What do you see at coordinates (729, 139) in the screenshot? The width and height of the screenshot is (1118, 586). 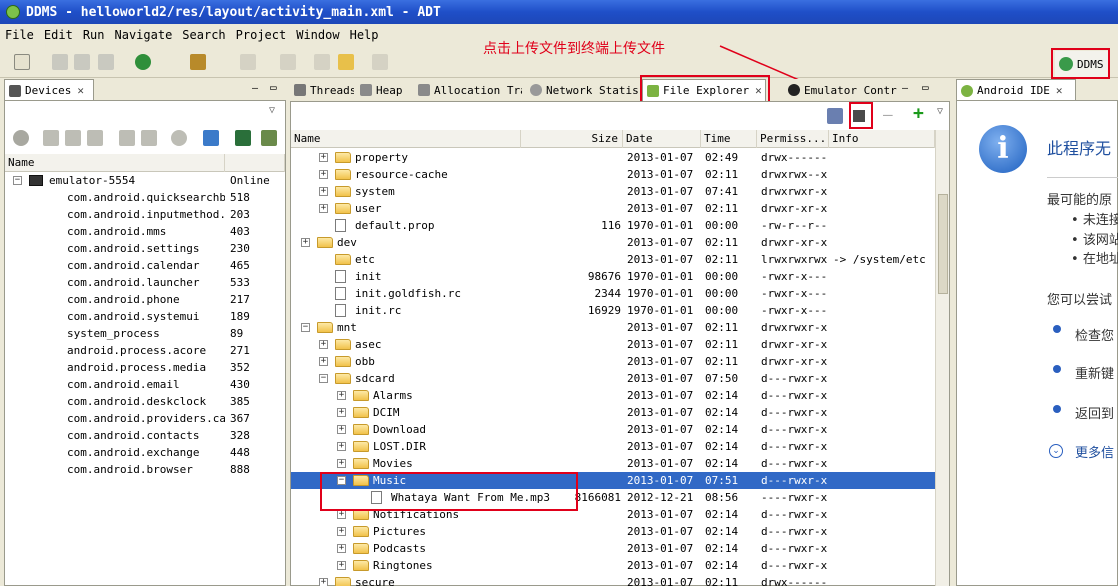 I see `col-time: Time` at bounding box center [729, 139].